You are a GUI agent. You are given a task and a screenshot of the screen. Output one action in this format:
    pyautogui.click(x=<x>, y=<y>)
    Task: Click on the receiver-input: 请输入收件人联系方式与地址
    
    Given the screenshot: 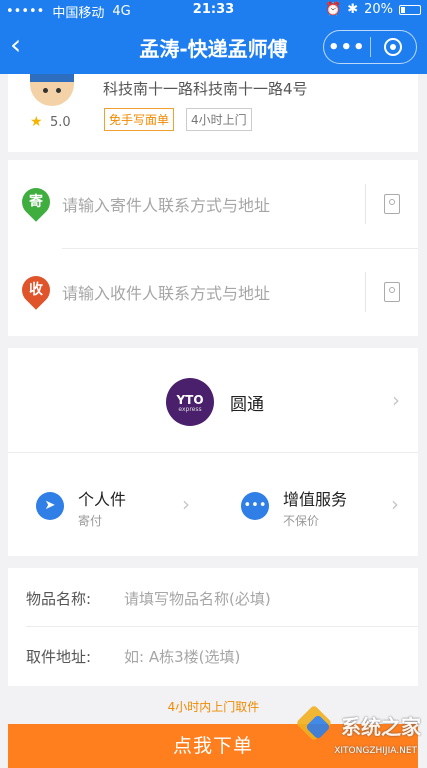 What is the action you would take?
    pyautogui.click(x=166, y=292)
    